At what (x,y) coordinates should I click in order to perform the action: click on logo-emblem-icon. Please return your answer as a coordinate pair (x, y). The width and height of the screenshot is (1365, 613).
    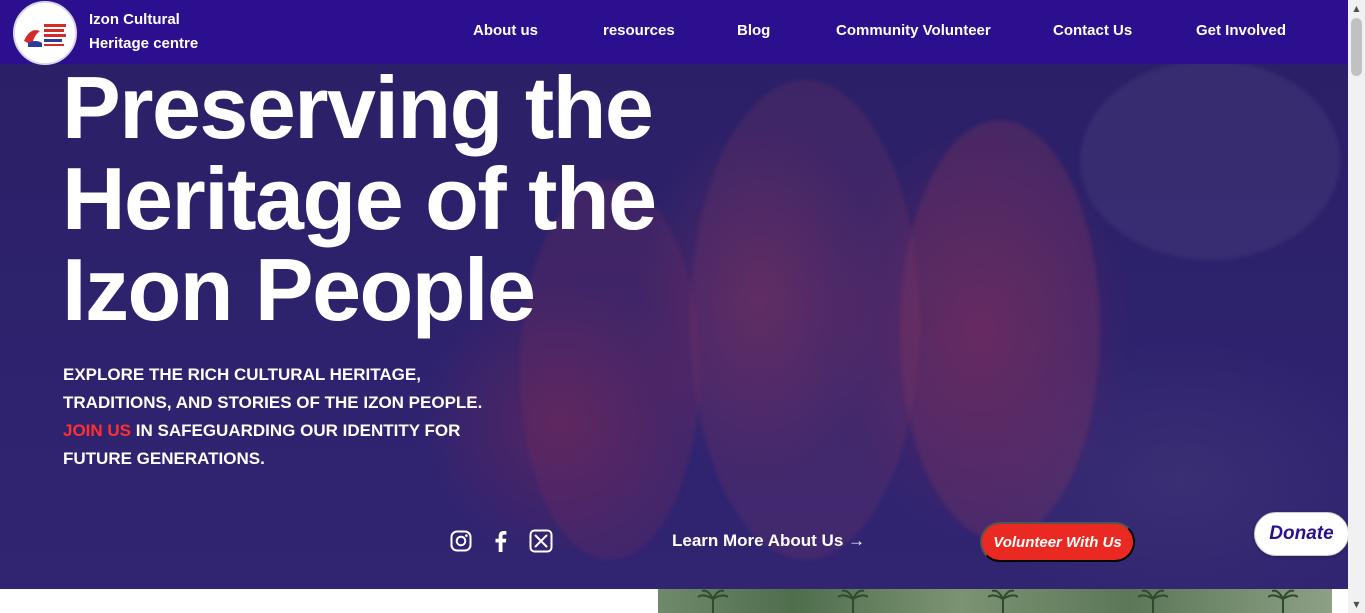
    Looking at the image, I should click on (45, 35).